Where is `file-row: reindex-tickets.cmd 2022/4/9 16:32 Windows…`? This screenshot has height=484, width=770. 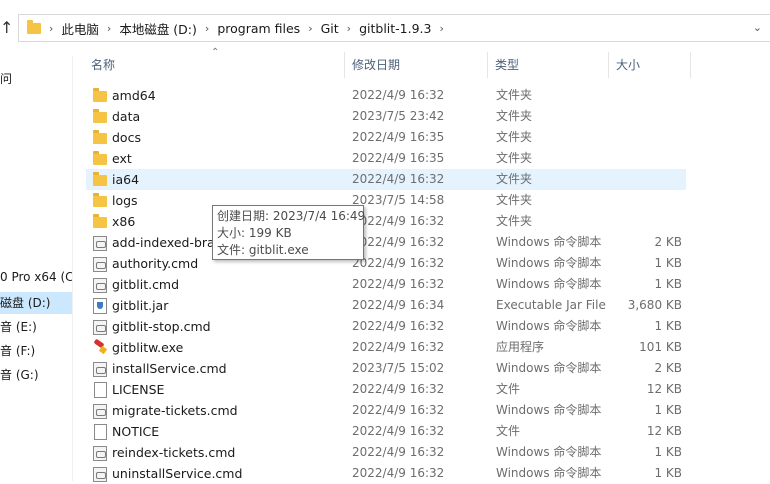
file-row: reindex-tickets.cmd 2022/4/9 16:32 Windows… is located at coordinates (386, 452).